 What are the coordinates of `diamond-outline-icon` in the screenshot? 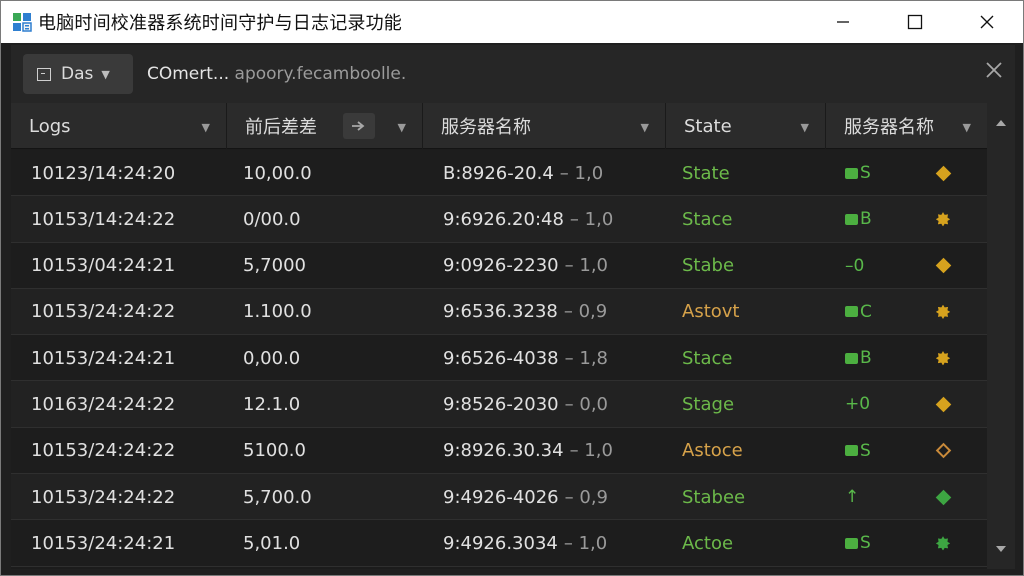 It's located at (943, 451).